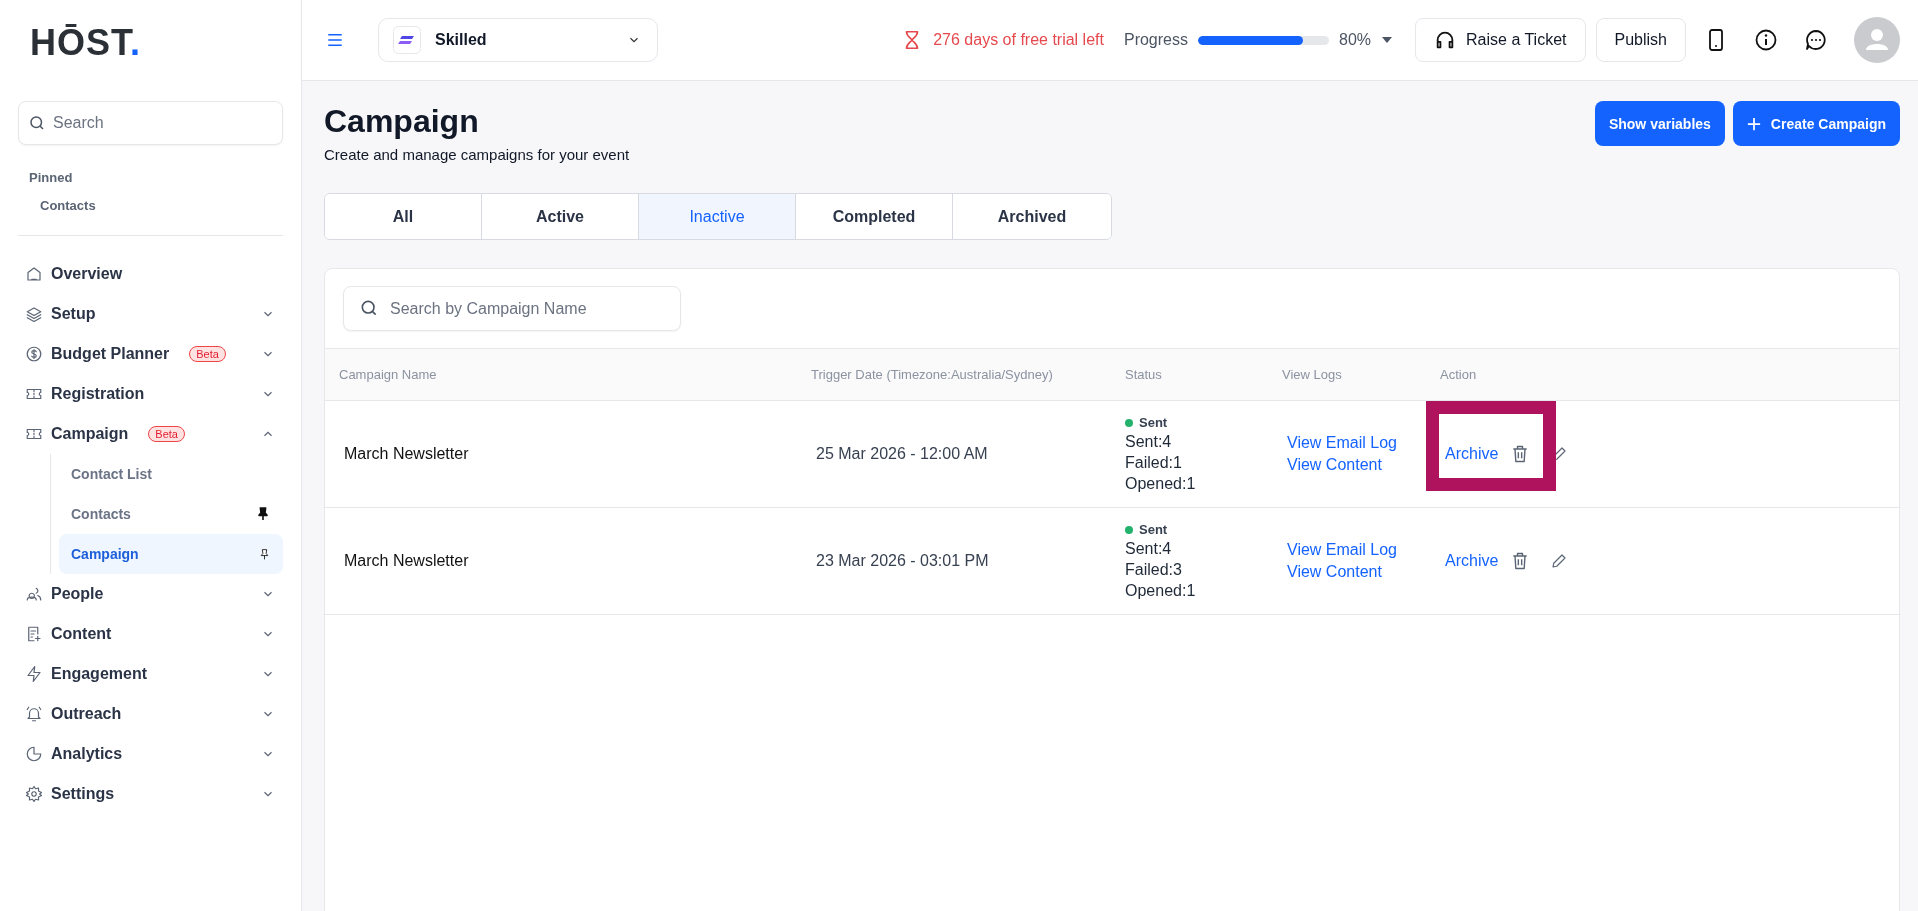  Describe the element at coordinates (101, 514) in the screenshot. I see `submenu-label: Contacts` at that location.